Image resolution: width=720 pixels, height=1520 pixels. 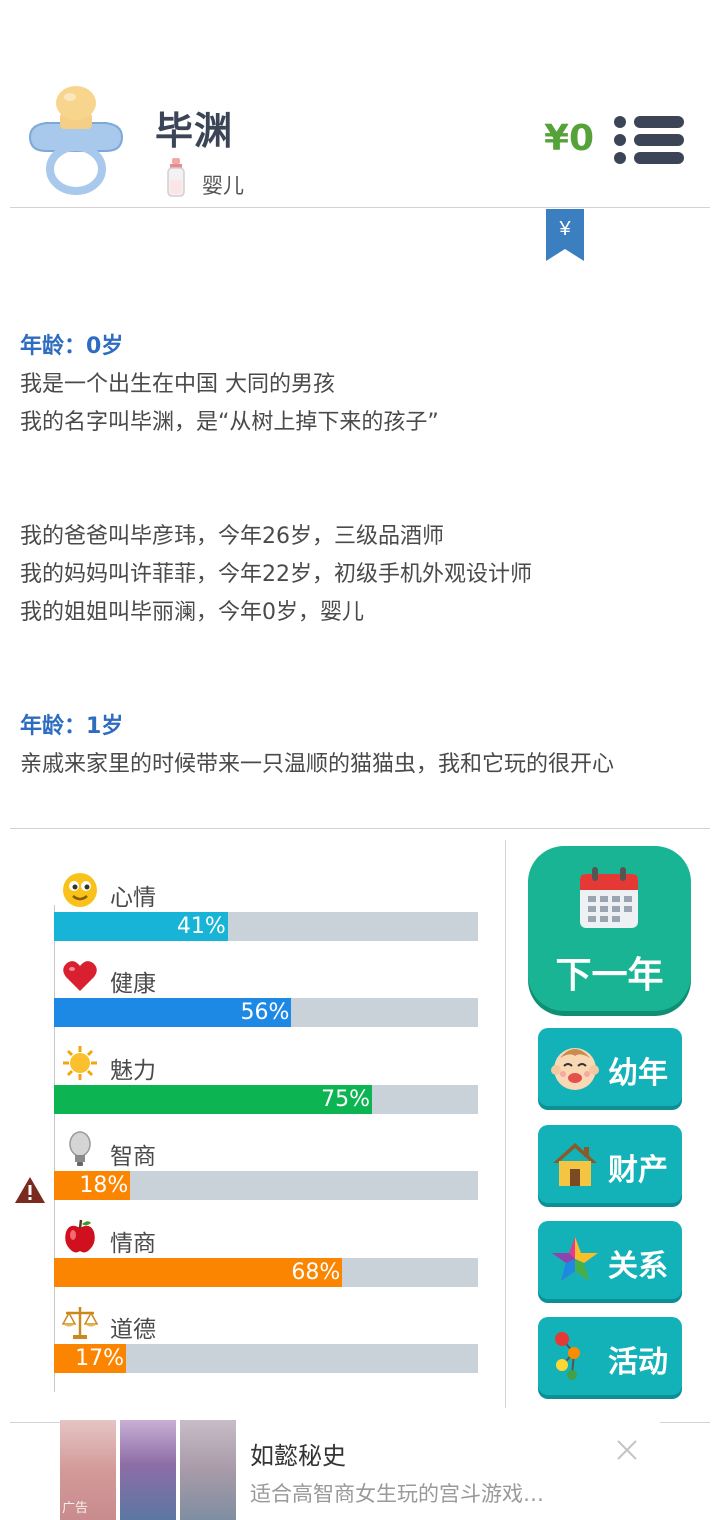 I want to click on stat-label: 智商, so click(x=133, y=1157).